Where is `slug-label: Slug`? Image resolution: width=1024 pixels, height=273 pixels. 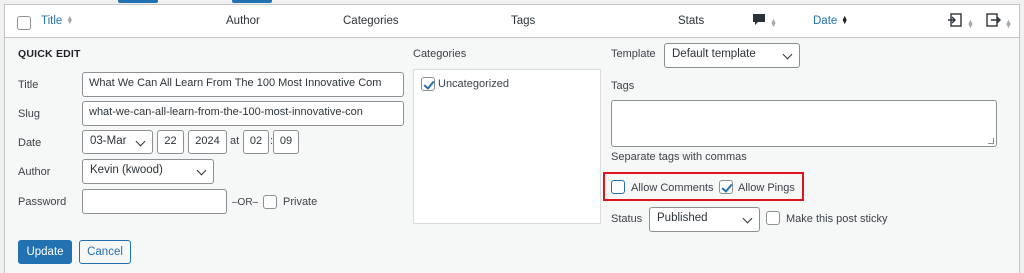 slug-label: Slug is located at coordinates (29, 114).